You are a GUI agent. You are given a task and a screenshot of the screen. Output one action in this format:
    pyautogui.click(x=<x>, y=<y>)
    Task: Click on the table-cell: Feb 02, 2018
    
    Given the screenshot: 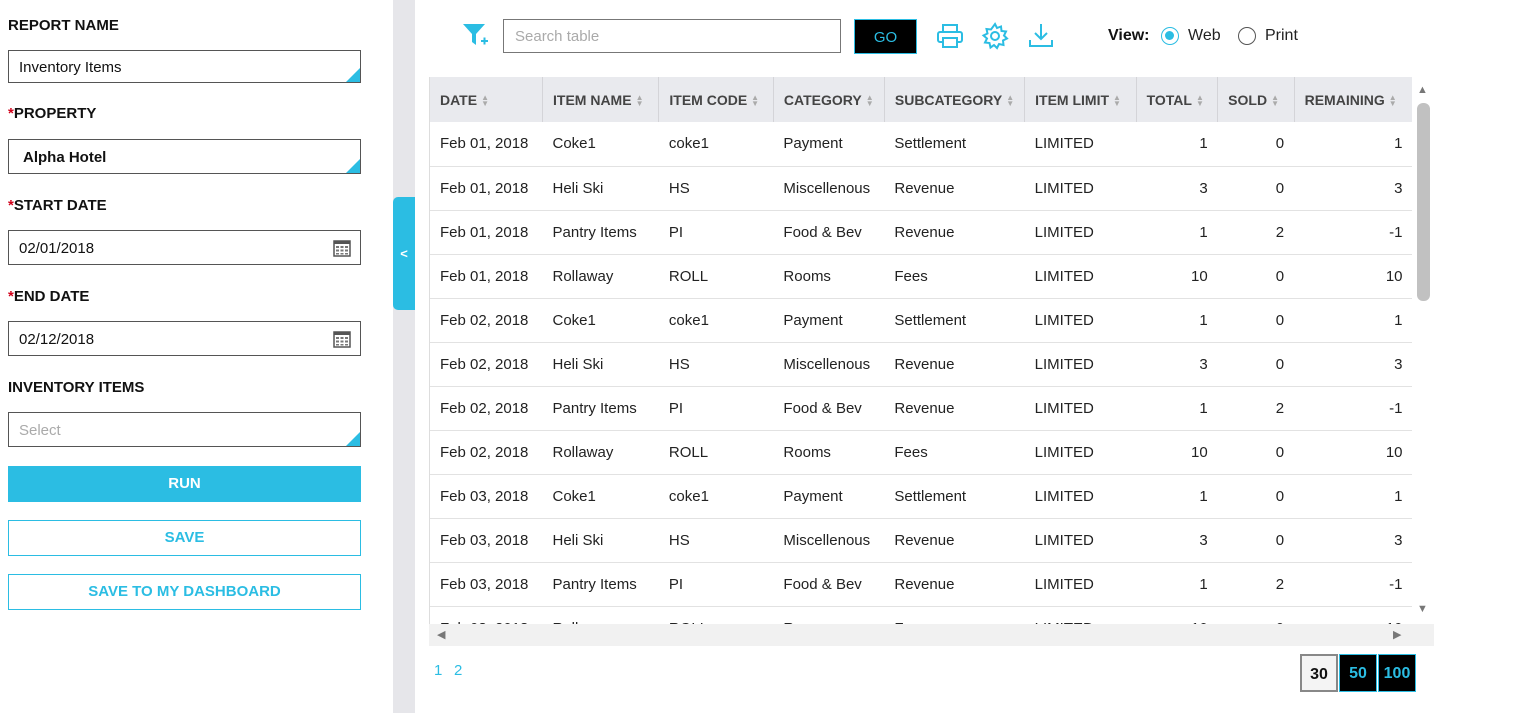 What is the action you would take?
    pyautogui.click(x=486, y=408)
    